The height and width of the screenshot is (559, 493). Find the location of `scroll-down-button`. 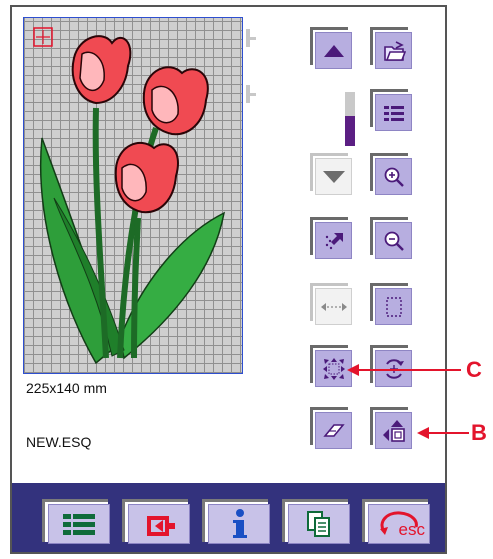

scroll-down-button is located at coordinates (332, 175).